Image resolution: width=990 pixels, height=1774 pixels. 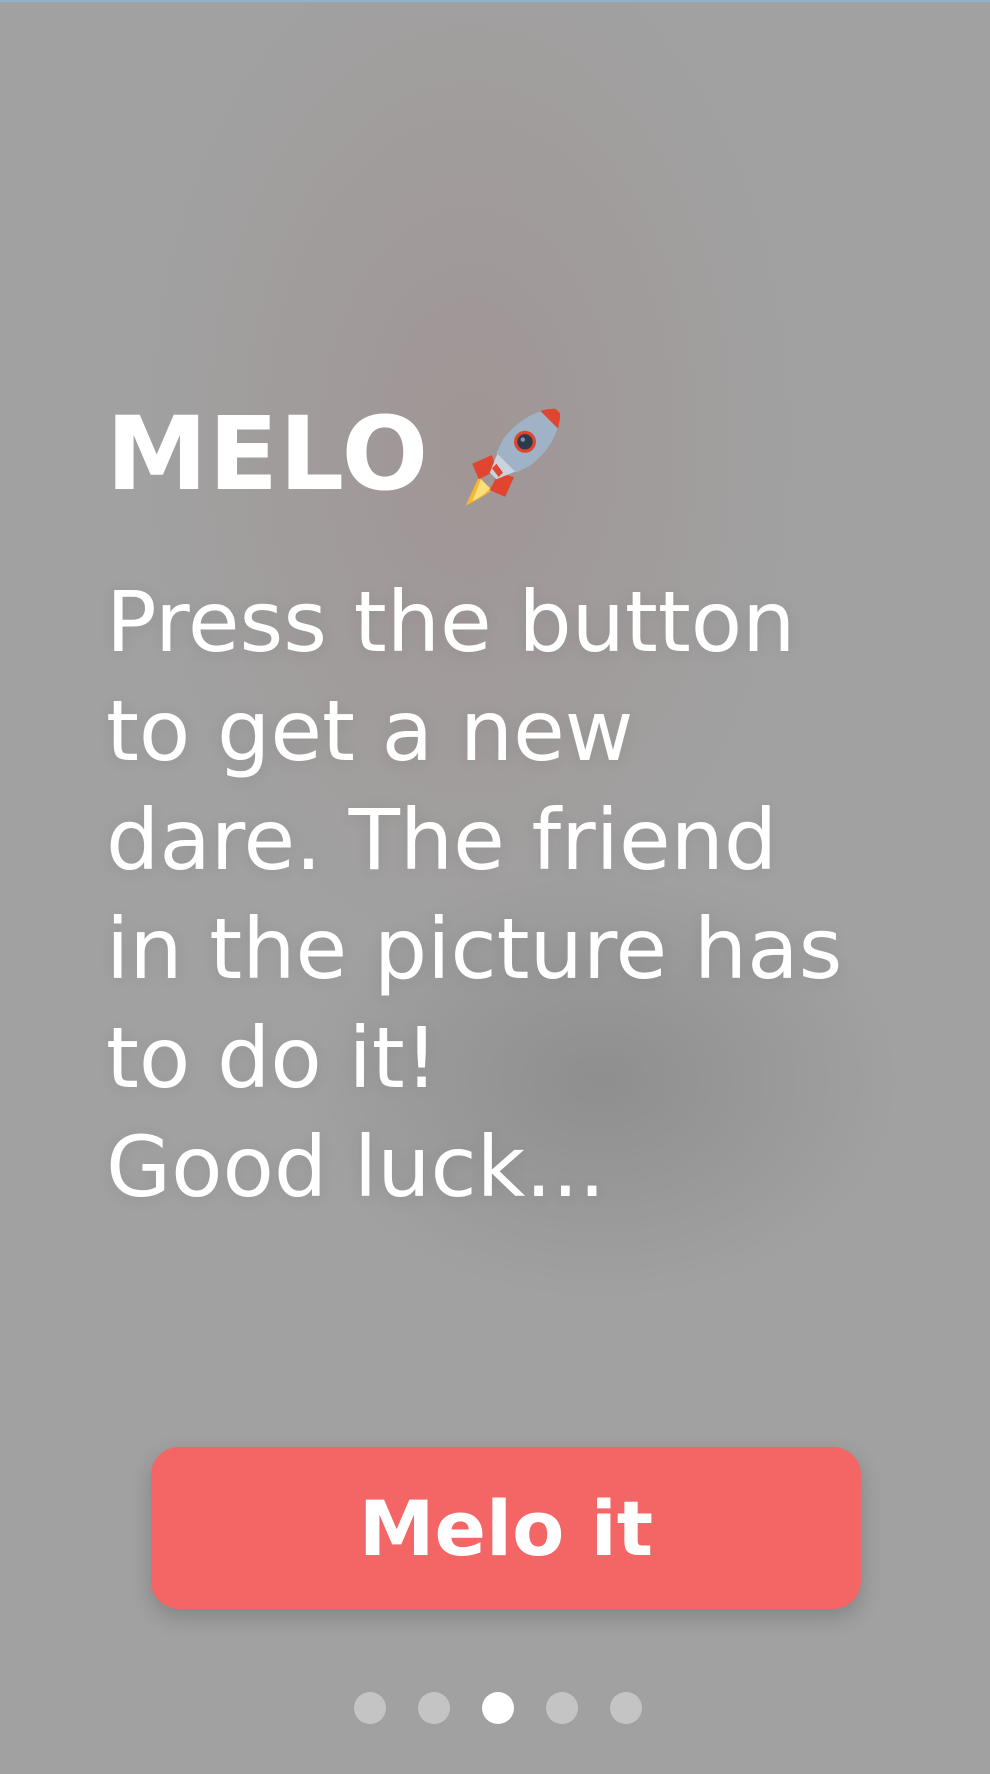 I want to click on melo-it-button: Melo it, so click(x=506, y=1528).